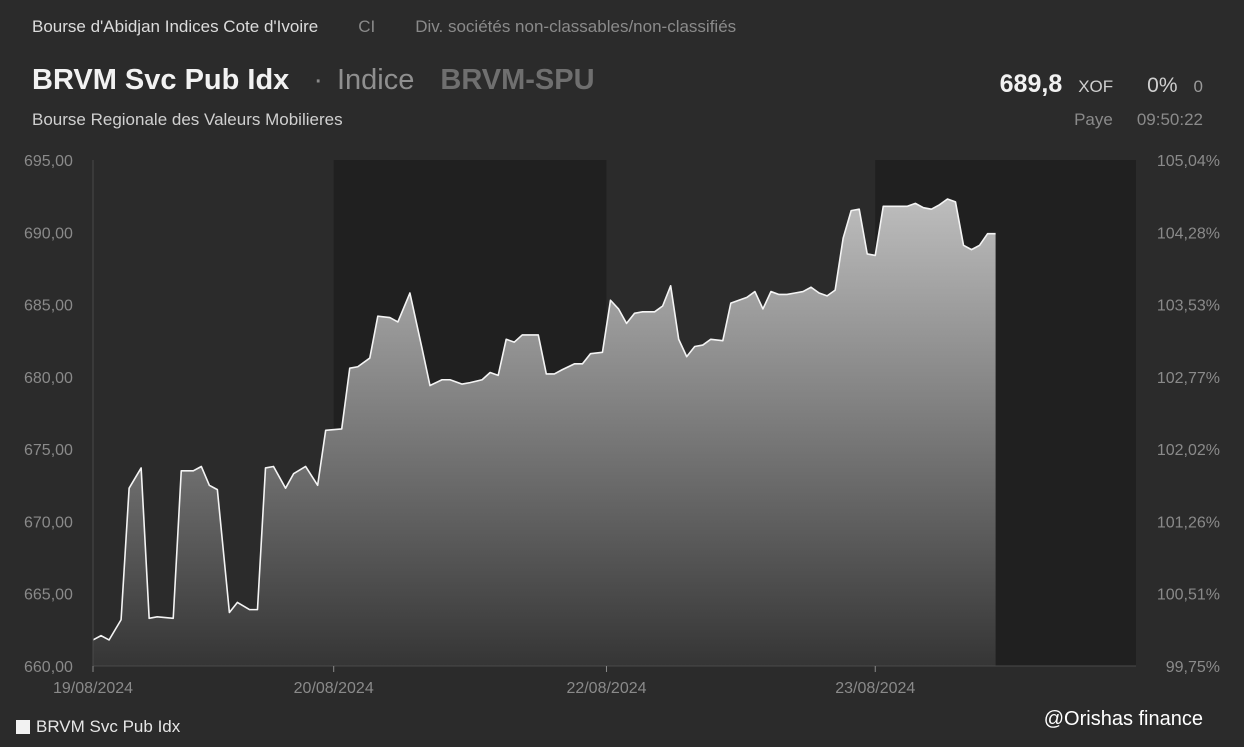 This screenshot has width=1244, height=747. I want to click on y-tick-label: 665,00, so click(48, 595).